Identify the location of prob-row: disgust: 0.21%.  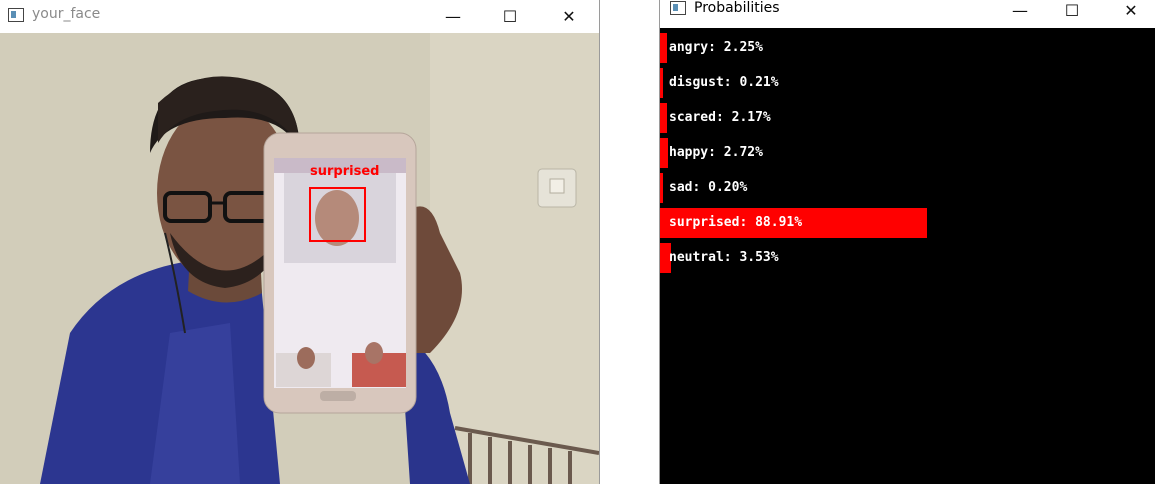
(907, 83).